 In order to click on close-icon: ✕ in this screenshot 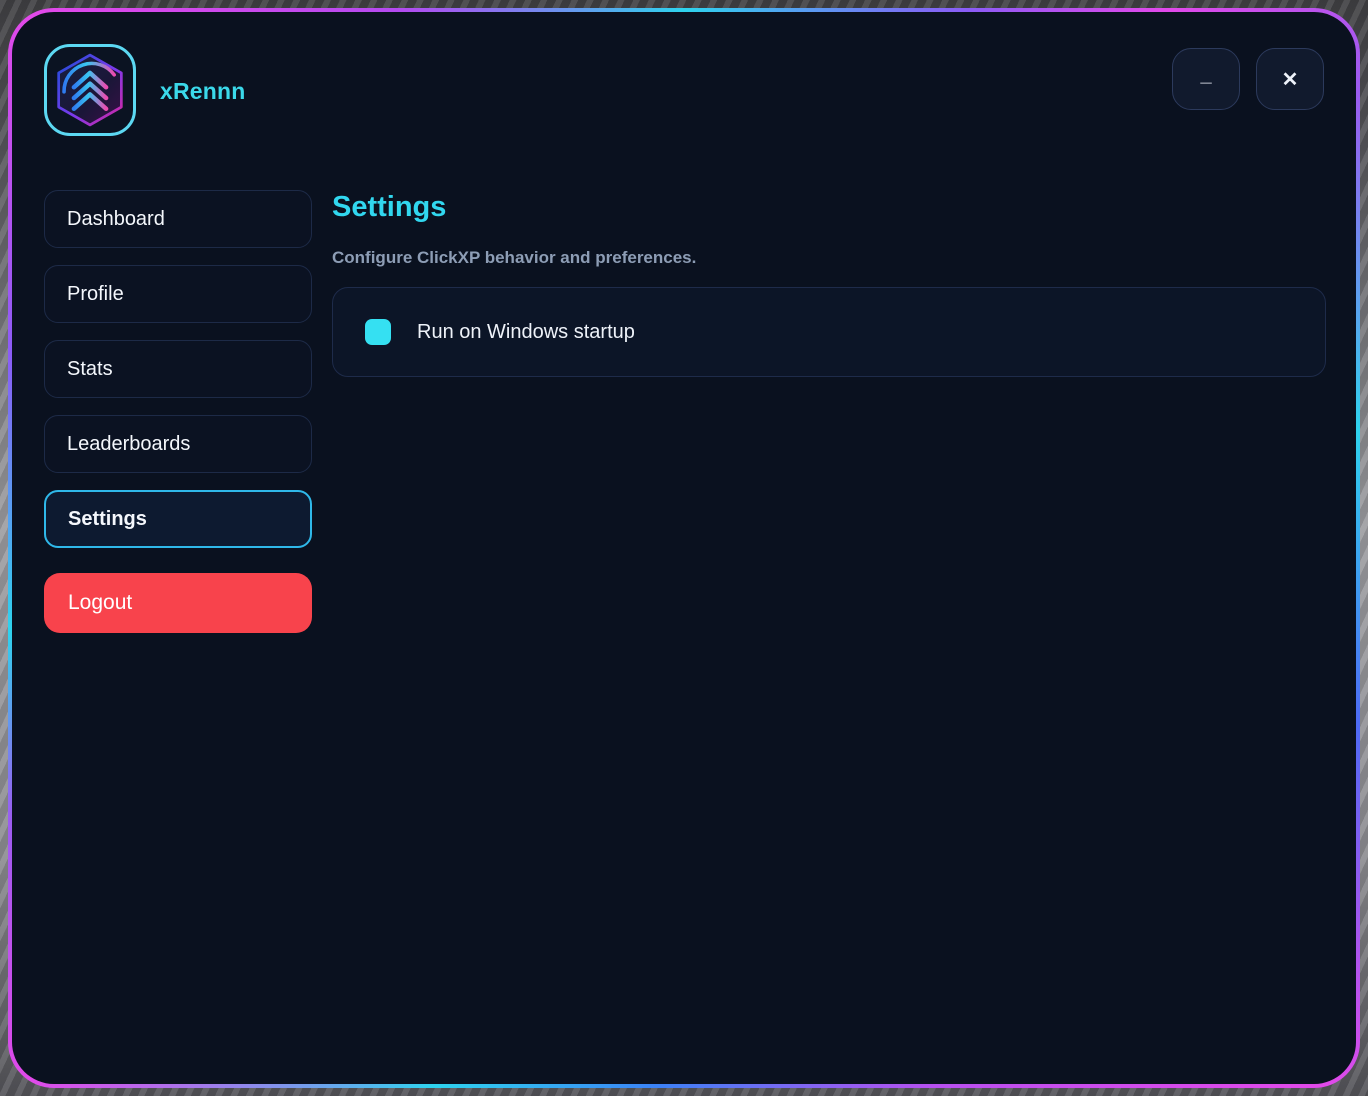, I will do `click(1290, 79)`.